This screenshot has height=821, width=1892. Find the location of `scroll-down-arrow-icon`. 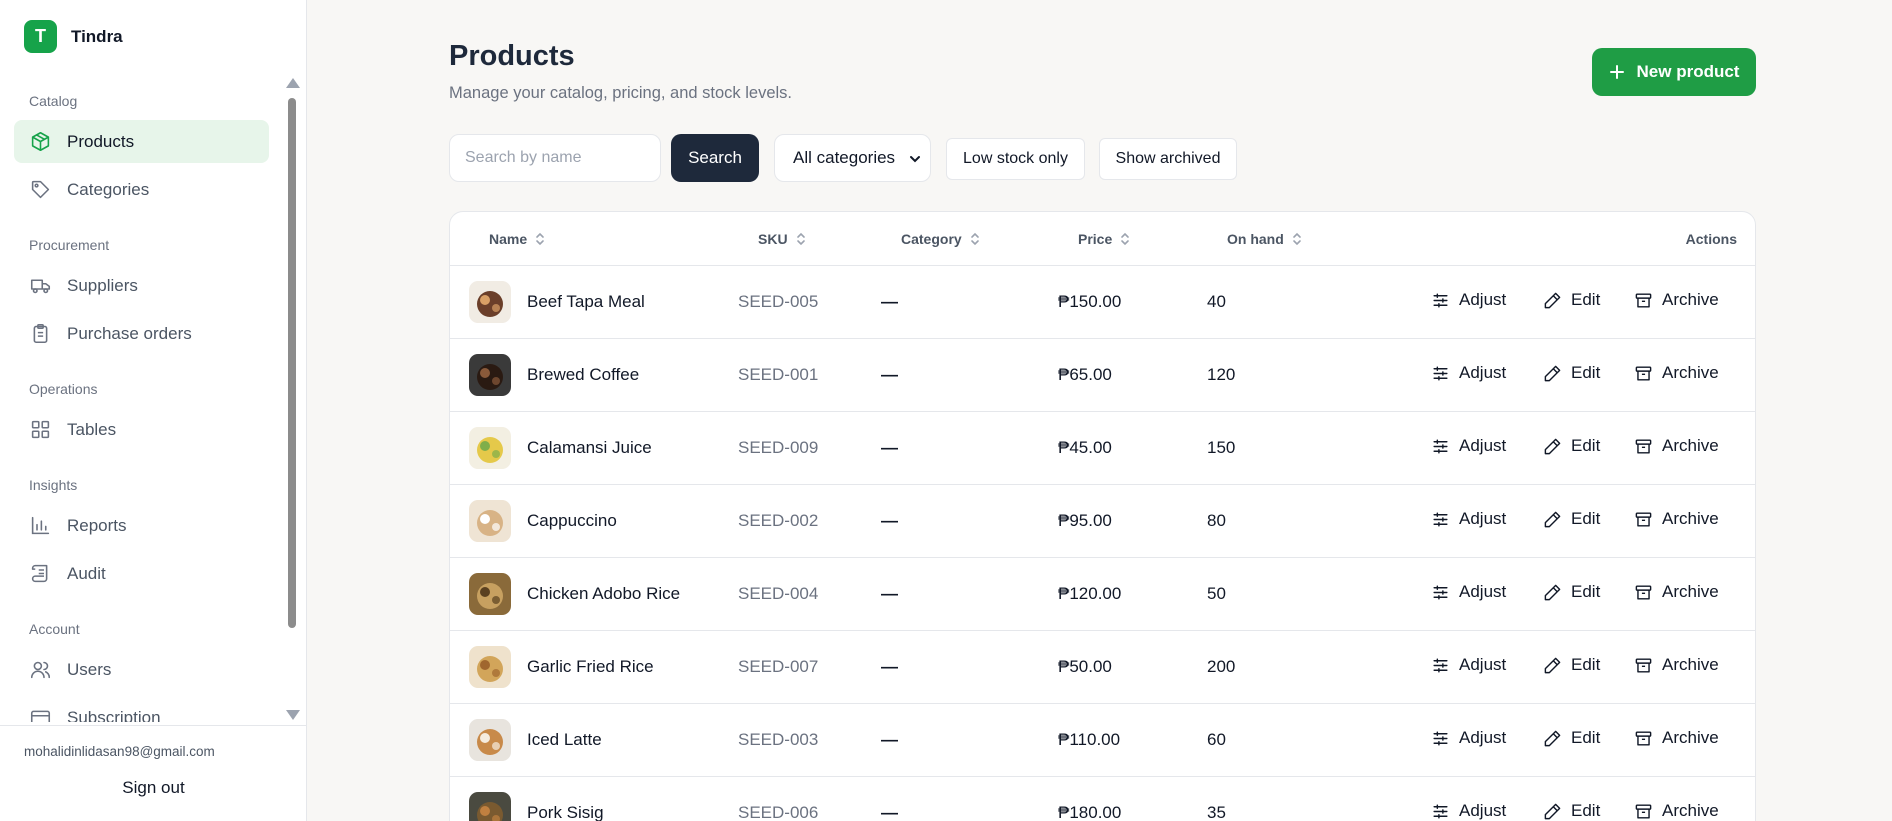

scroll-down-arrow-icon is located at coordinates (293, 715).